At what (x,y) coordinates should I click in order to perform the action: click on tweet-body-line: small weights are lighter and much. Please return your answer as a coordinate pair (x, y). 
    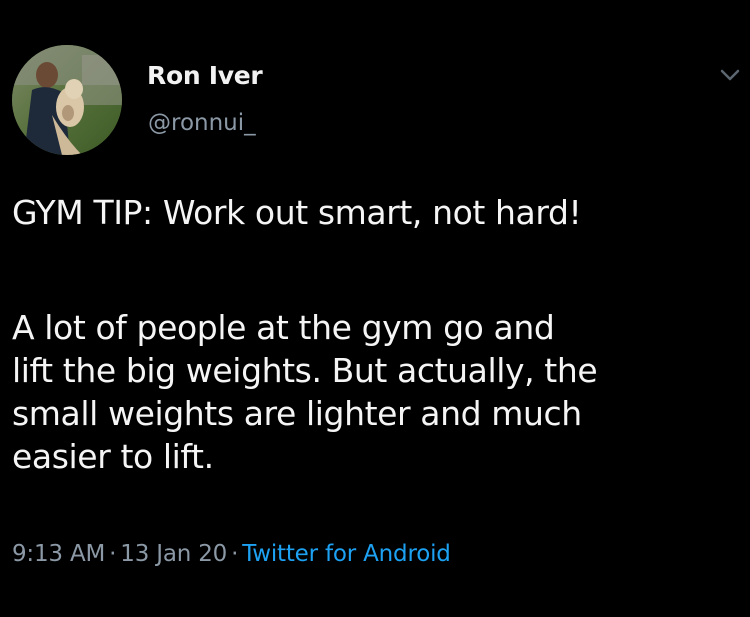
    Looking at the image, I should click on (297, 413).